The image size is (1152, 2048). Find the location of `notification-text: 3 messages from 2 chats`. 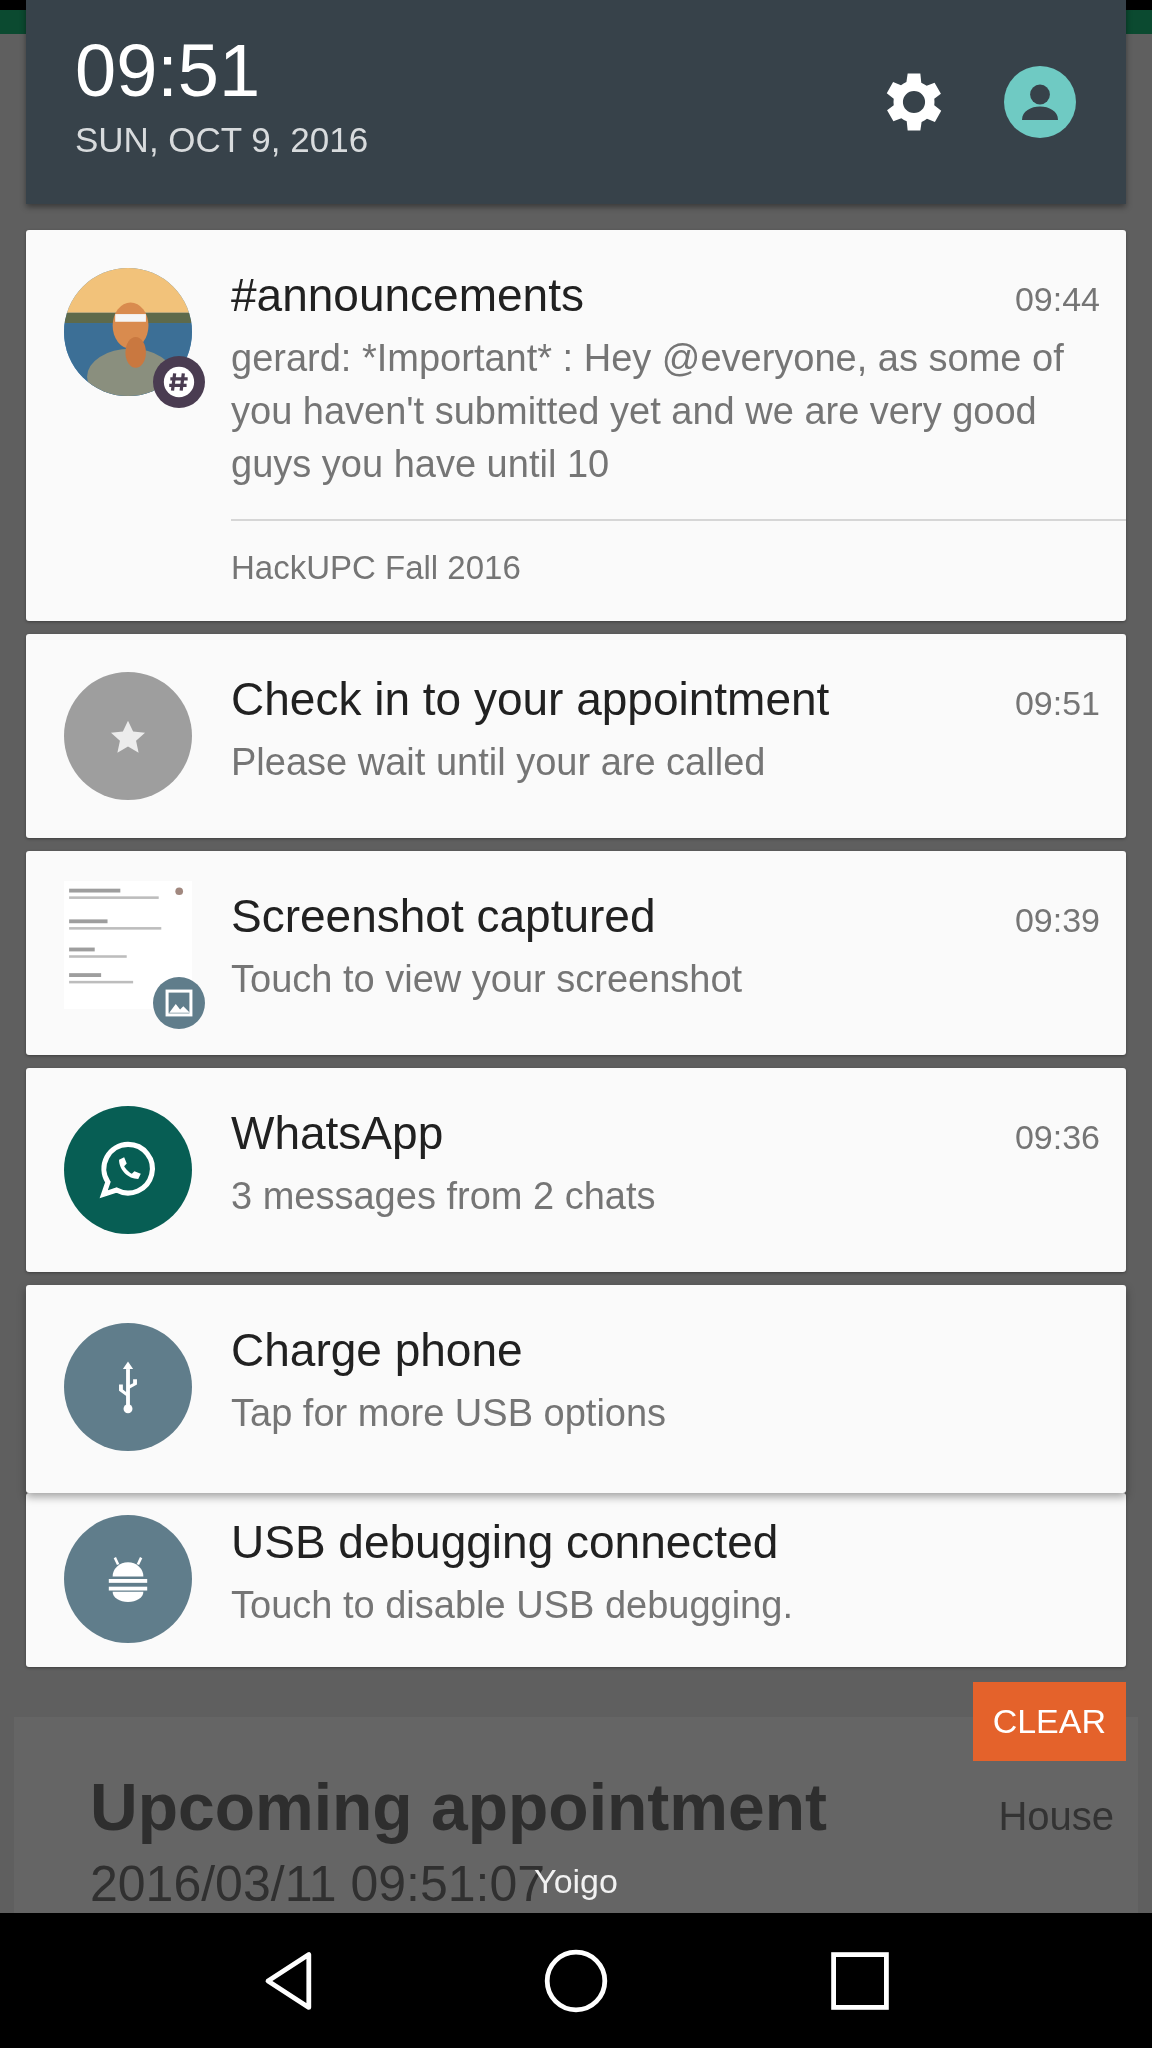

notification-text: 3 messages from 2 chats is located at coordinates (444, 1196).